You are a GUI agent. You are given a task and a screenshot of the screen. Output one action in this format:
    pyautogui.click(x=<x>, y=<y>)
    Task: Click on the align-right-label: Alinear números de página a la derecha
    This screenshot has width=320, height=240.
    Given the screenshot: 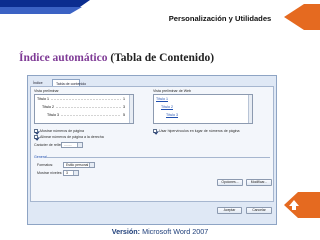 What is the action you would take?
    pyautogui.click(x=72, y=137)
    